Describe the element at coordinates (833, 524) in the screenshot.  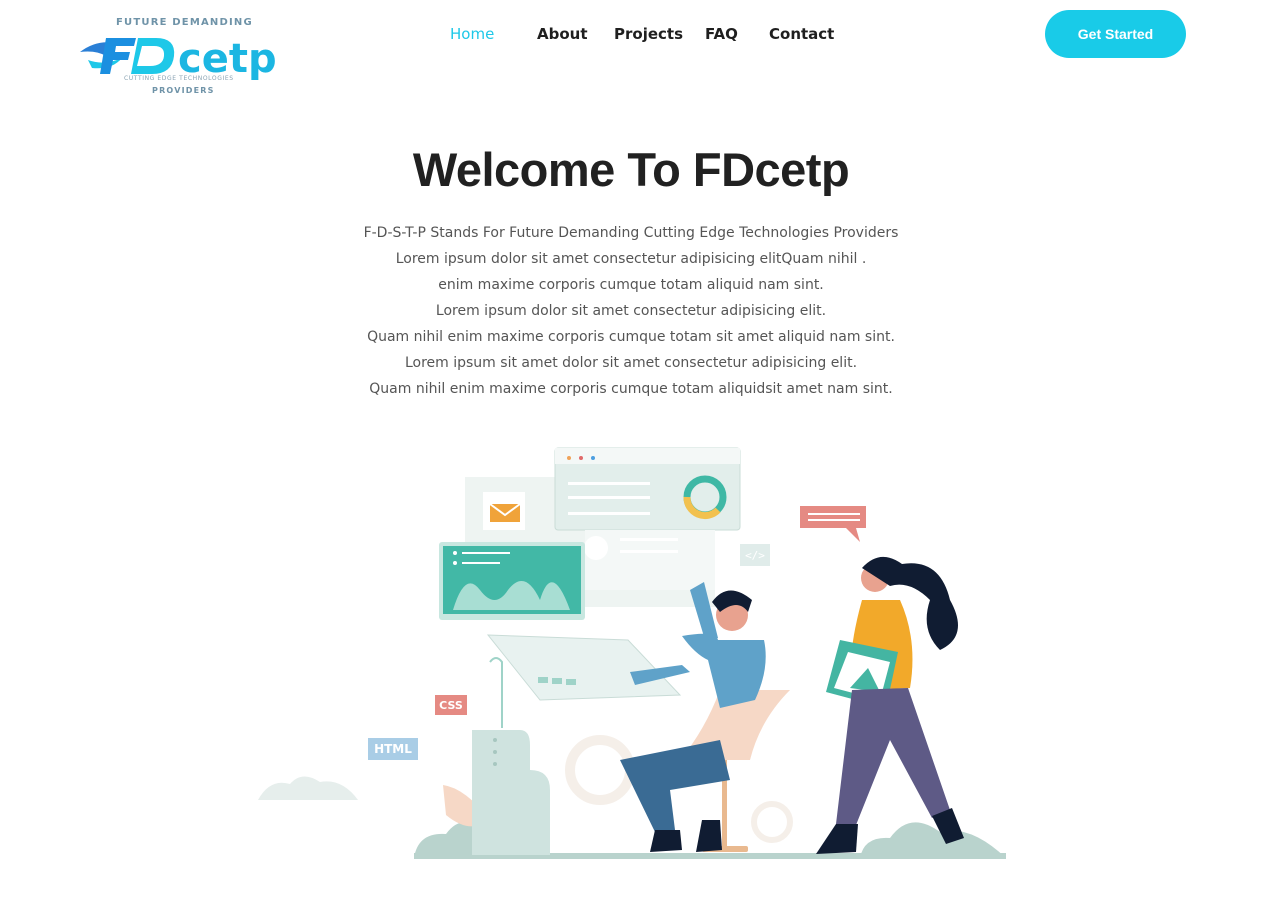
I see `speech-bubble` at that location.